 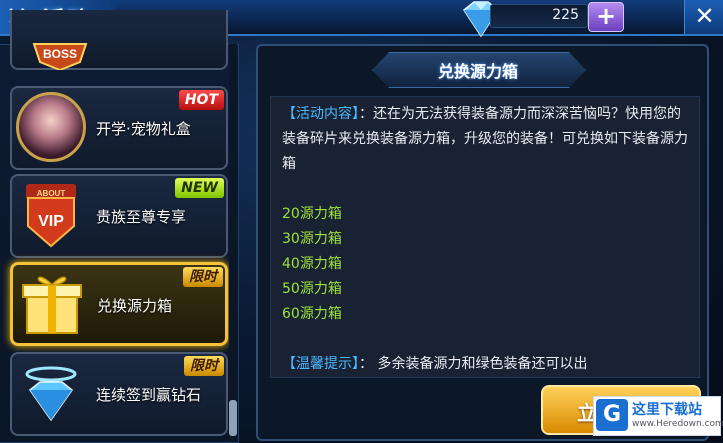 I want to click on reward-item: 60源力箱, so click(x=312, y=314).